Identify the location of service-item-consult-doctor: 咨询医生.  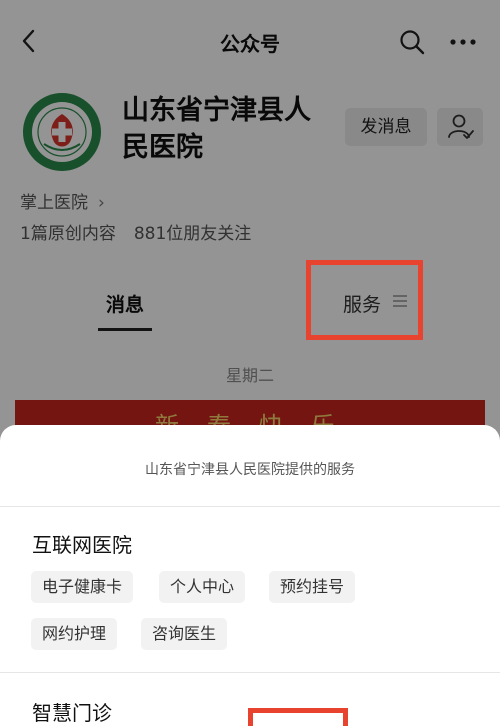
(184, 634).